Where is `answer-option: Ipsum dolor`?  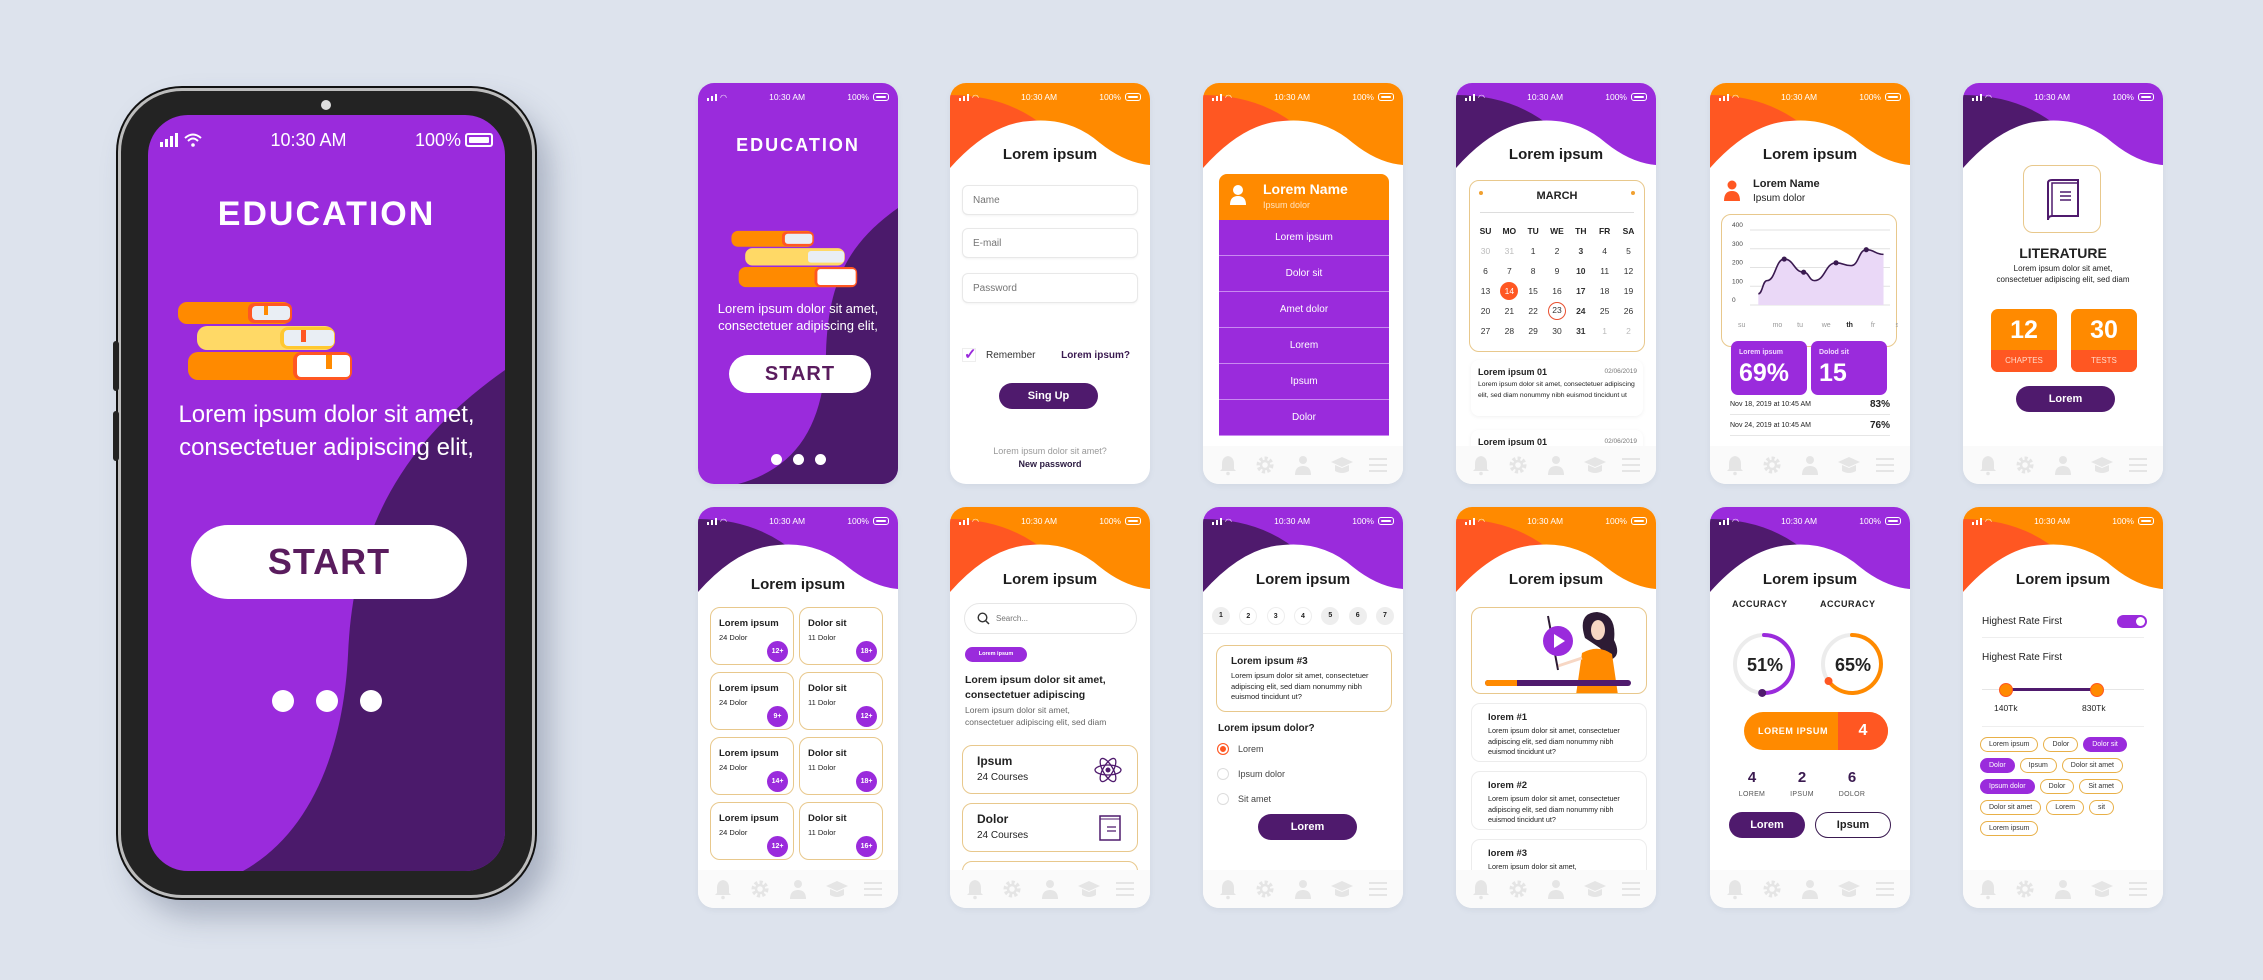 answer-option: Ipsum dolor is located at coordinates (1251, 774).